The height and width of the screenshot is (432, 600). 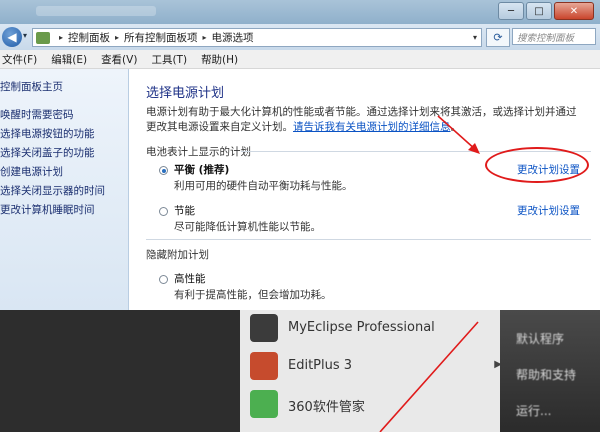 What do you see at coordinates (457, 133) in the screenshot?
I see `annotation-arrow-line` at bounding box center [457, 133].